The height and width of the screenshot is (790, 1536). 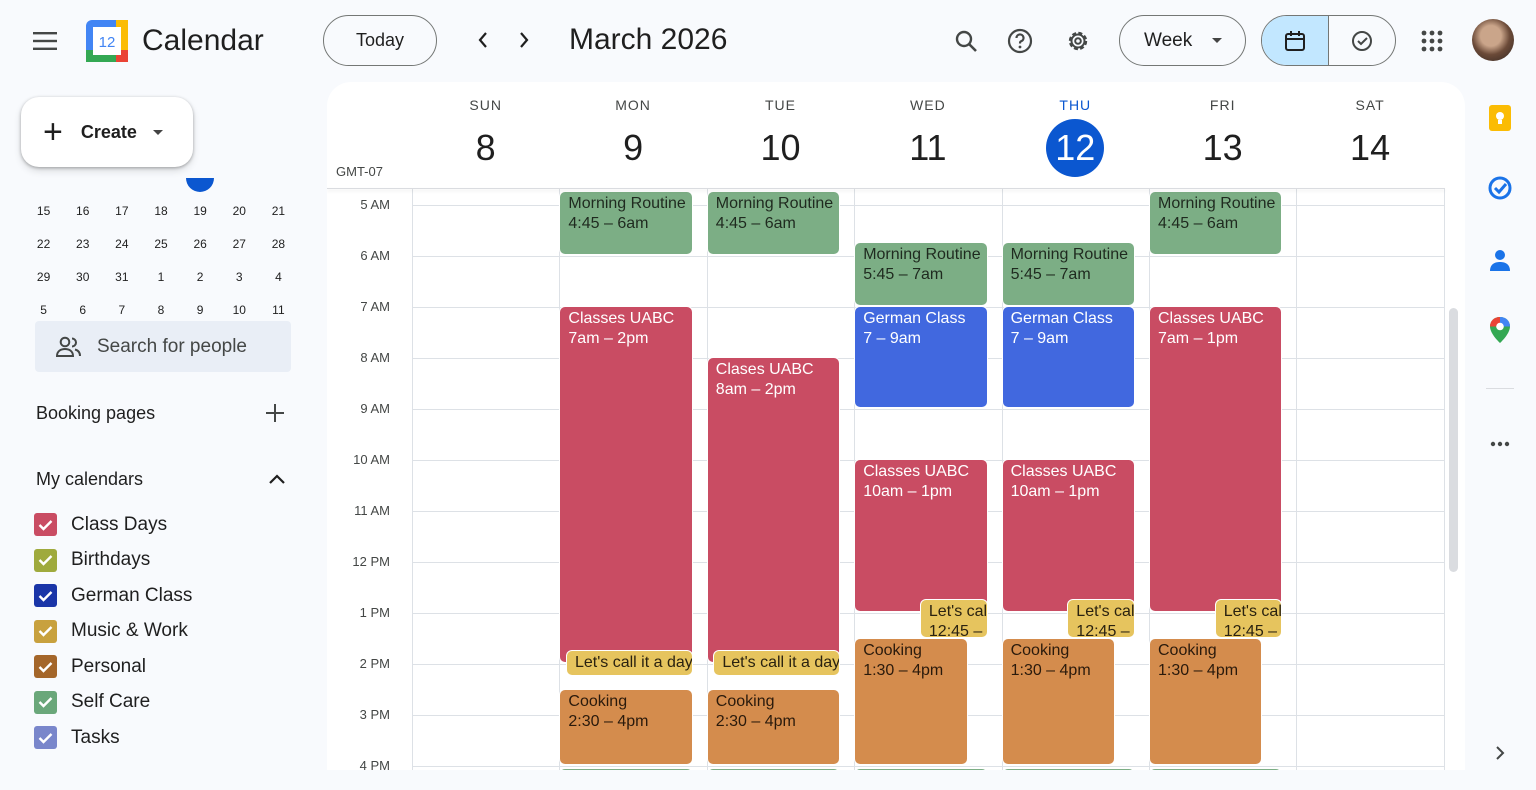 What do you see at coordinates (1295, 40) in the screenshot?
I see `calendar-view-toggle` at bounding box center [1295, 40].